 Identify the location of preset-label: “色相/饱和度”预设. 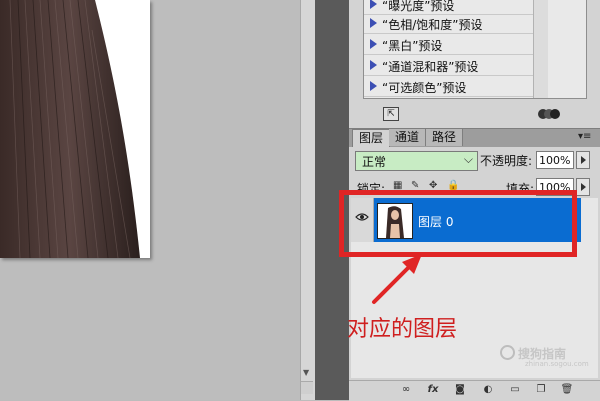
(432, 25).